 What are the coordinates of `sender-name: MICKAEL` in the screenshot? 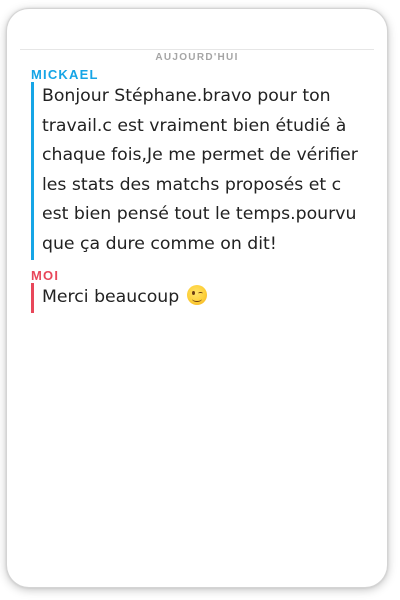 It's located at (65, 74).